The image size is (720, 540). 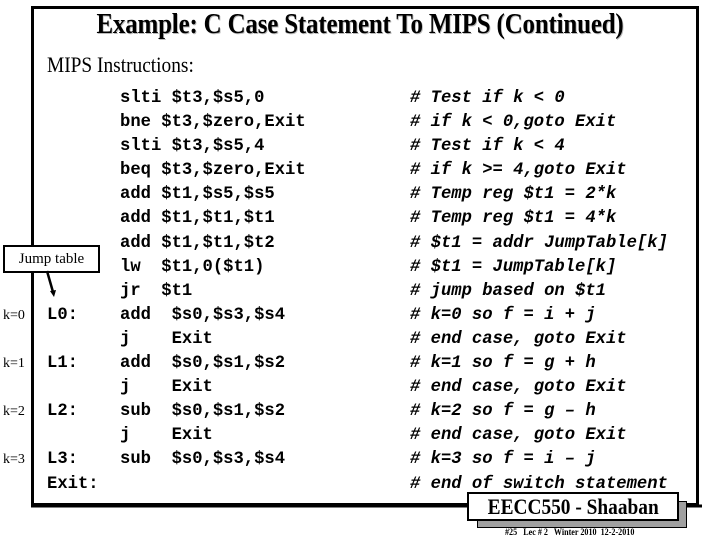 What do you see at coordinates (570, 532) in the screenshot?
I see `slide-footer: #25 Lec # 2 Winter 2010 12-2-2010` at bounding box center [570, 532].